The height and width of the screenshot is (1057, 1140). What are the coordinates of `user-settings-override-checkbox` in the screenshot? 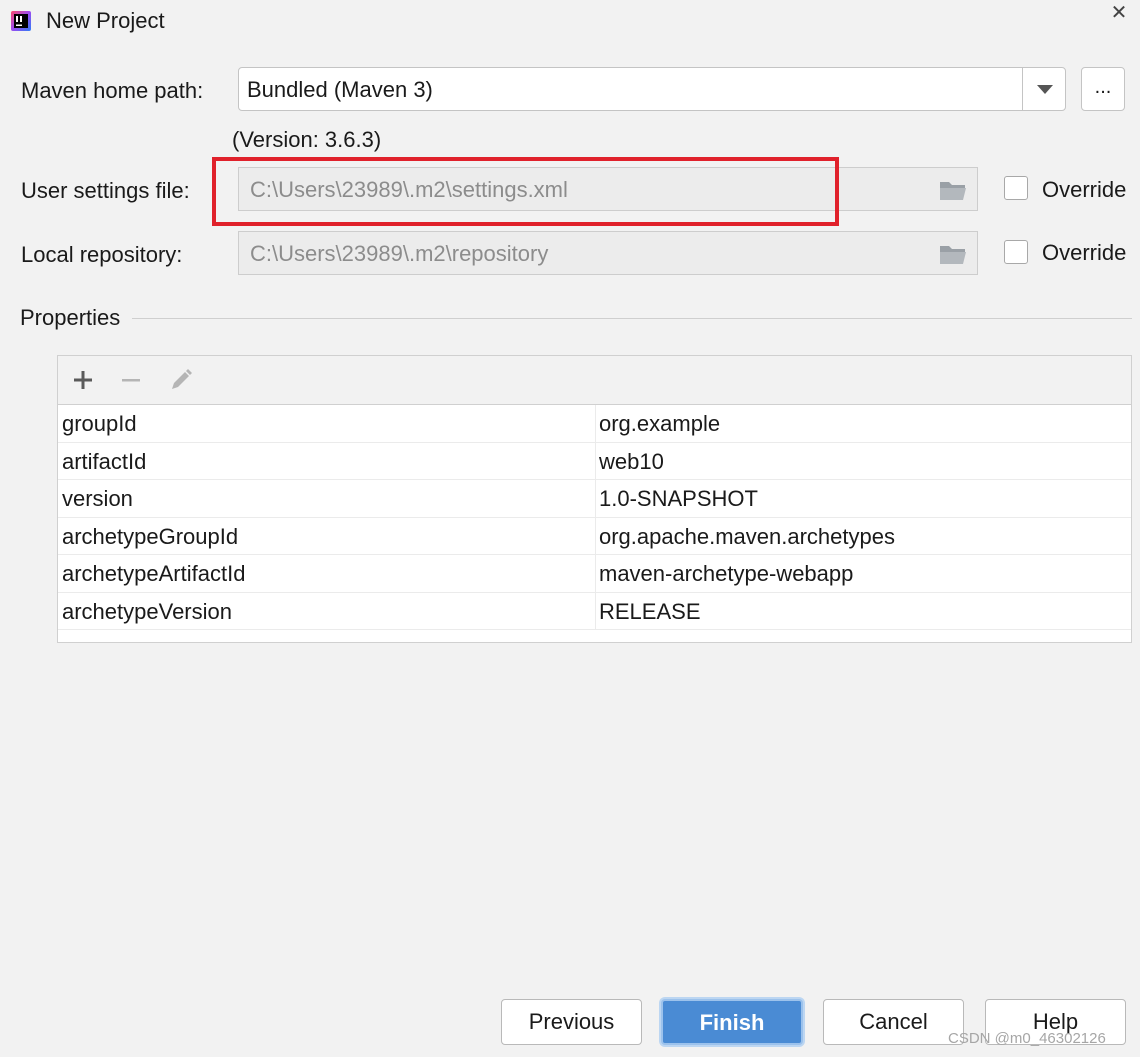 It's located at (1016, 188).